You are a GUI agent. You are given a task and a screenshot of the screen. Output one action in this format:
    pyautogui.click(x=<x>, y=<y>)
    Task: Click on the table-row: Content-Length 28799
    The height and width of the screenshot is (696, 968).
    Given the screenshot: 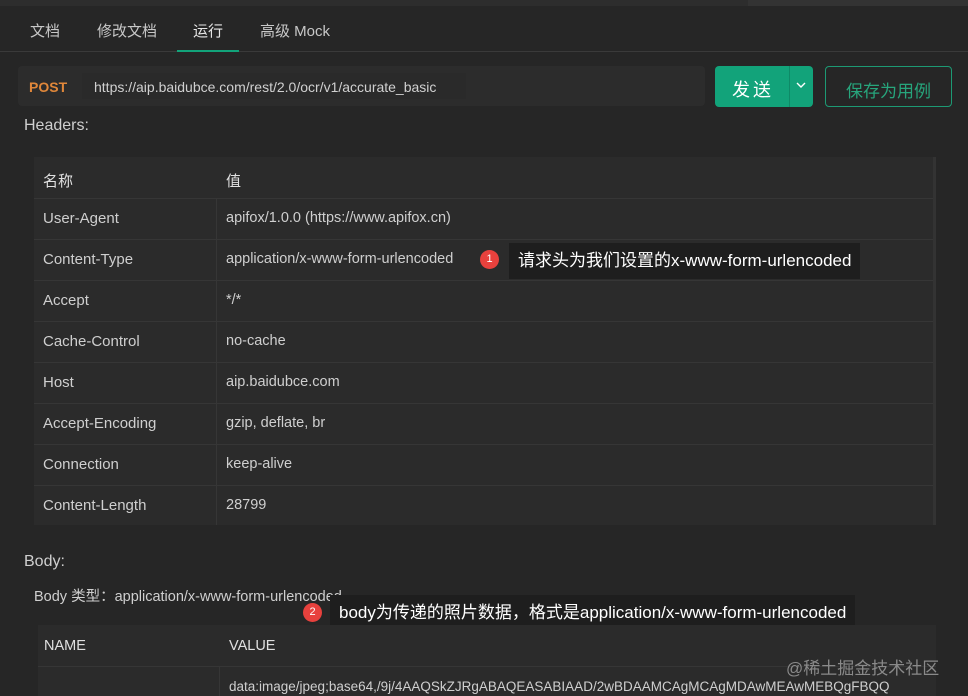 What is the action you would take?
    pyautogui.click(x=485, y=505)
    